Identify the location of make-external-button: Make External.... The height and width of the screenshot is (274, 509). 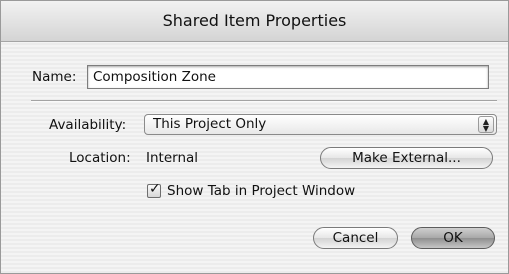
(406, 158).